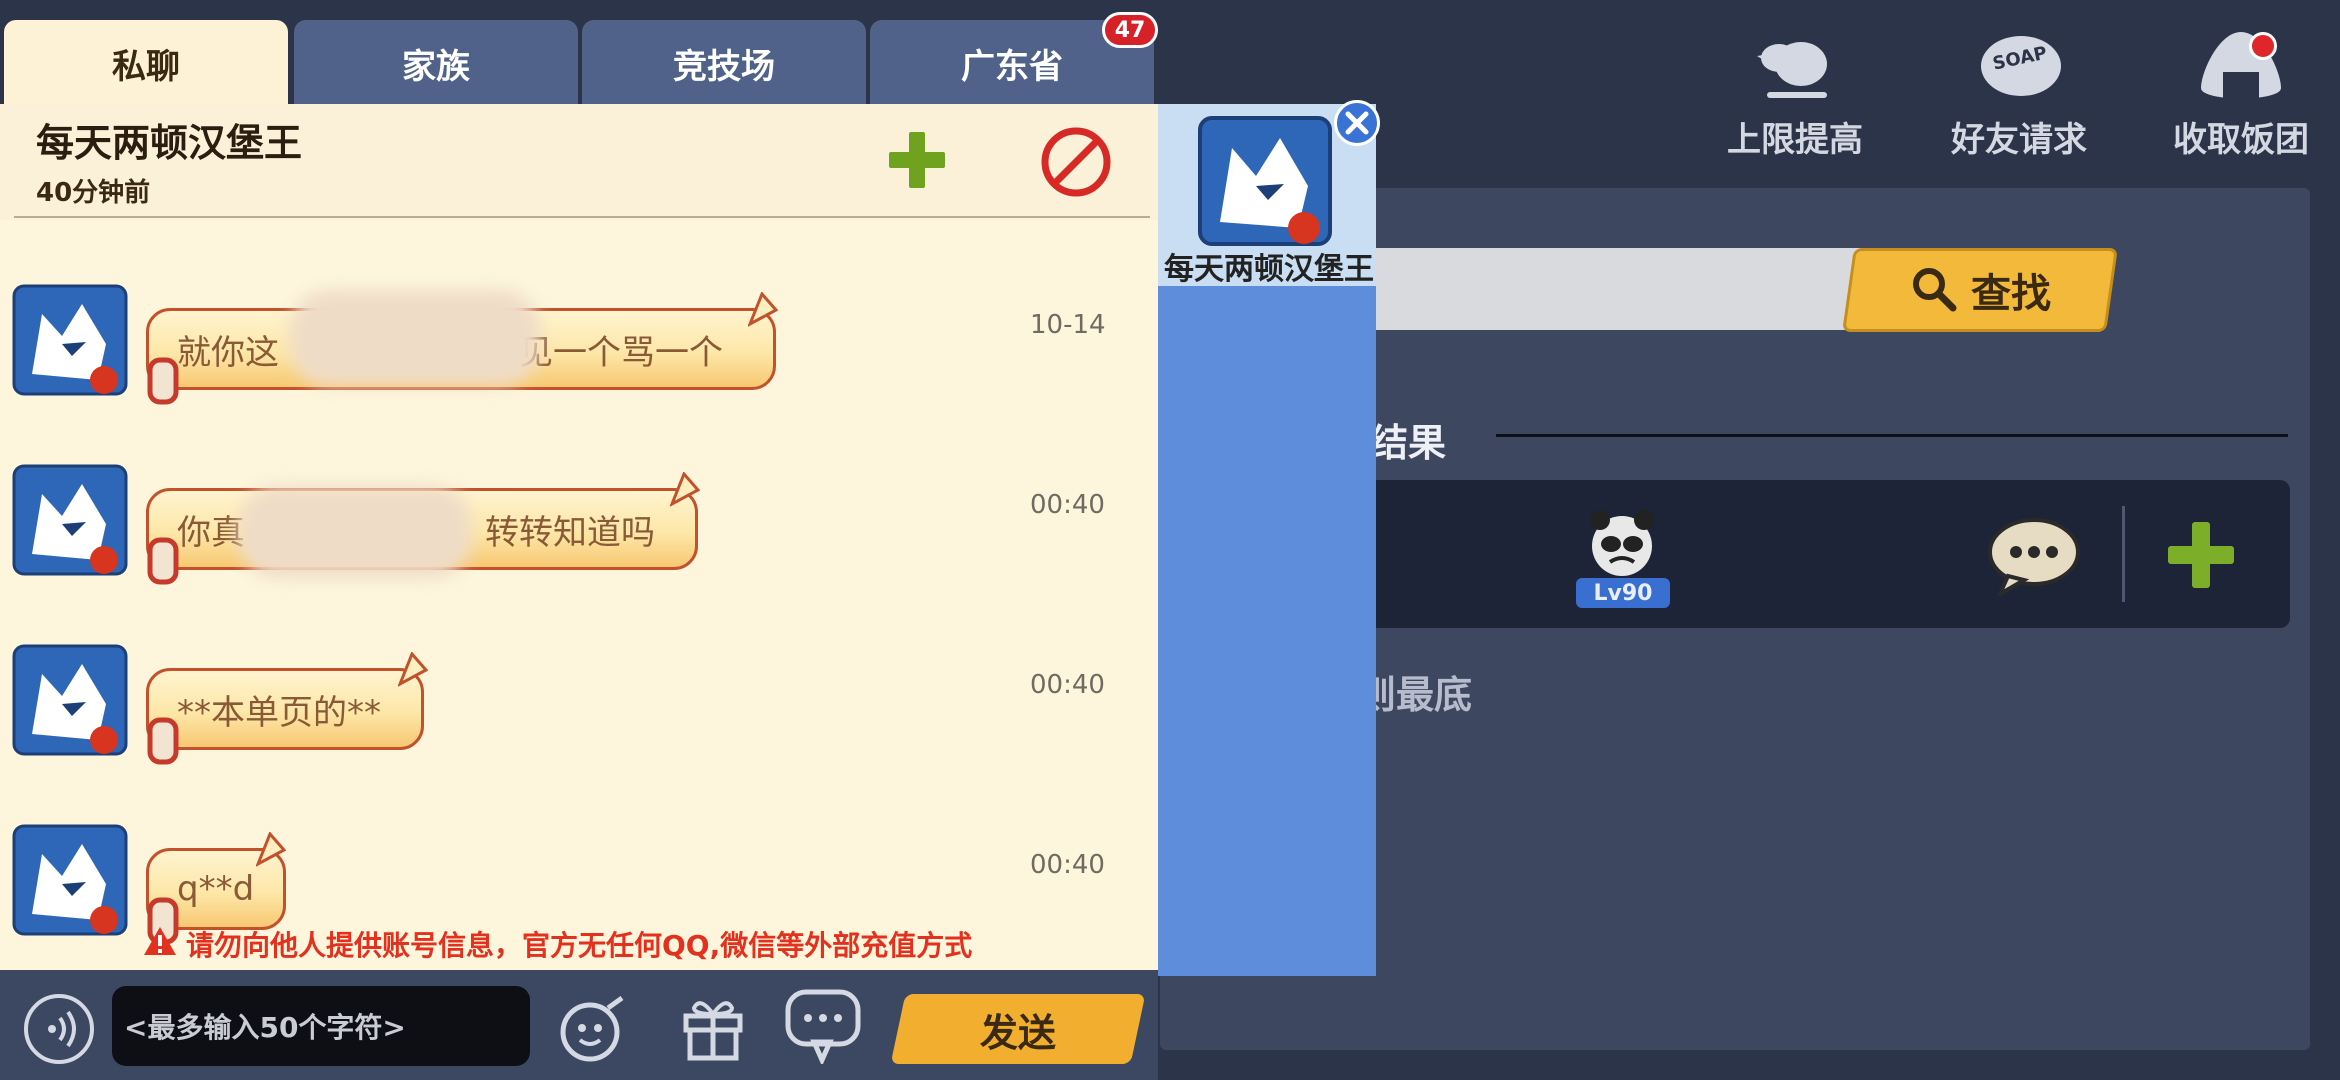  Describe the element at coordinates (62, 1029) in the screenshot. I see `sound-wave-icon` at that location.